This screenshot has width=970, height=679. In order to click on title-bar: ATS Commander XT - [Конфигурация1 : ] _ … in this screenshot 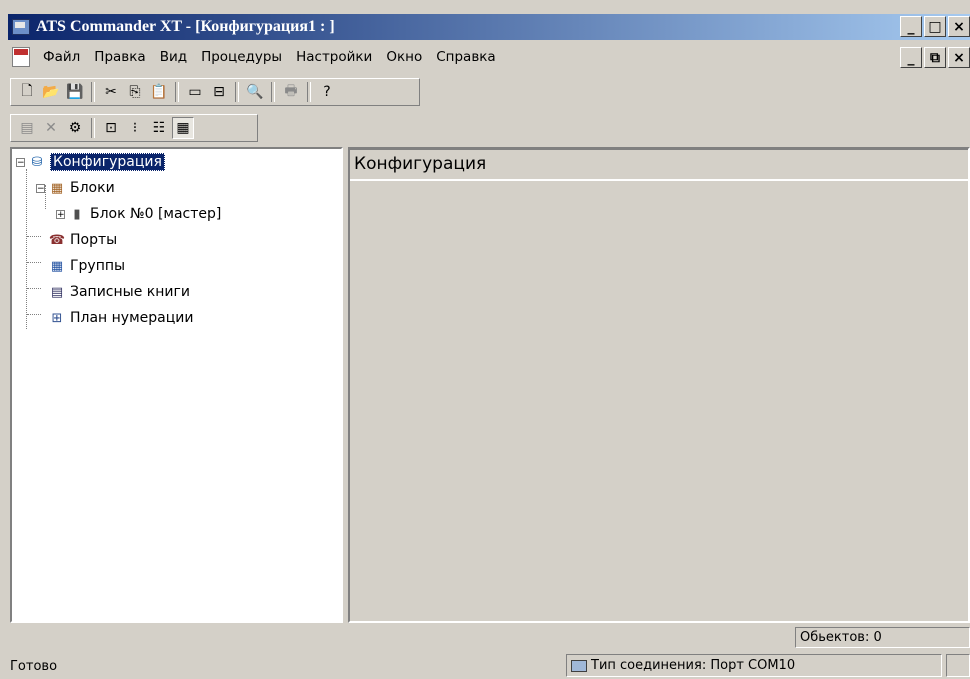, I will do `click(489, 27)`.